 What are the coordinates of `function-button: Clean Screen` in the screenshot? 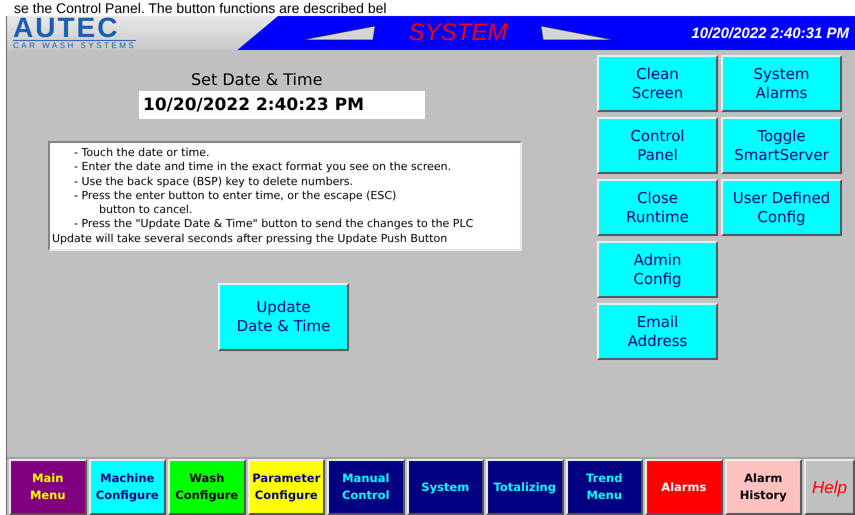 It's located at (657, 83).